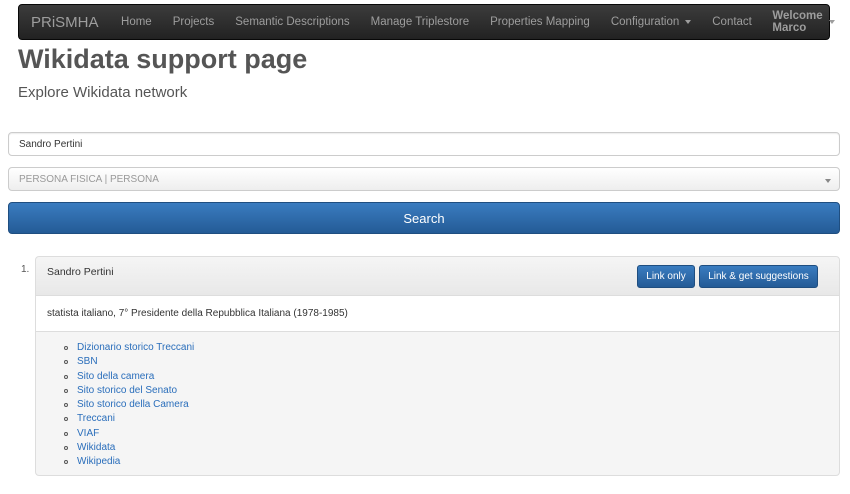 This screenshot has height=494, width=850. I want to click on search-button: Search, so click(424, 218).